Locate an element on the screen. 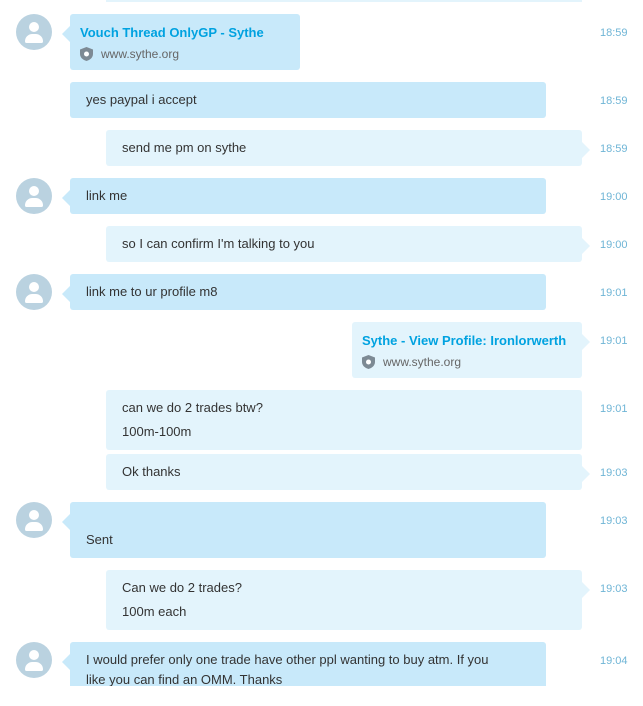 This screenshot has height=706, width=643. incoming-message: link me to ur profile m8 is located at coordinates (304, 292).